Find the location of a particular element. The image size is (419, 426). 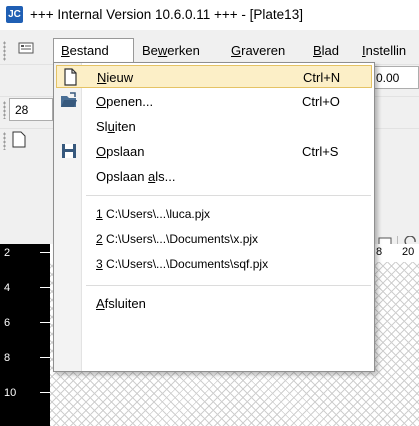

toolbar-grip is located at coordinates (4, 51).